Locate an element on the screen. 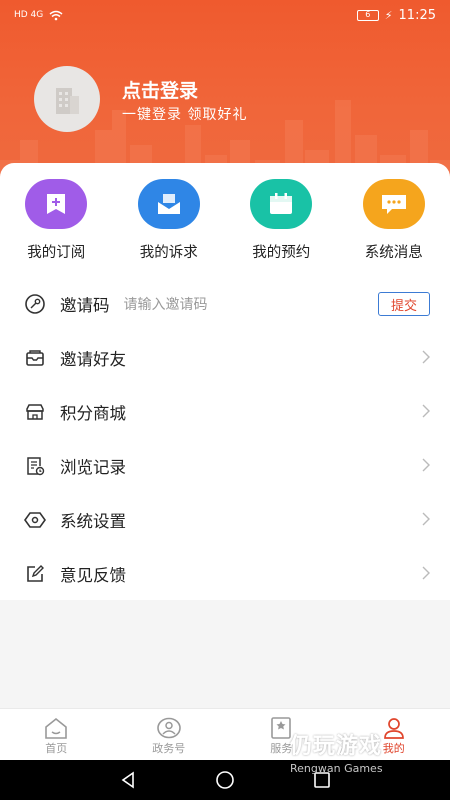 The height and width of the screenshot is (800, 450). tab-home: 首页 is located at coordinates (56, 734).